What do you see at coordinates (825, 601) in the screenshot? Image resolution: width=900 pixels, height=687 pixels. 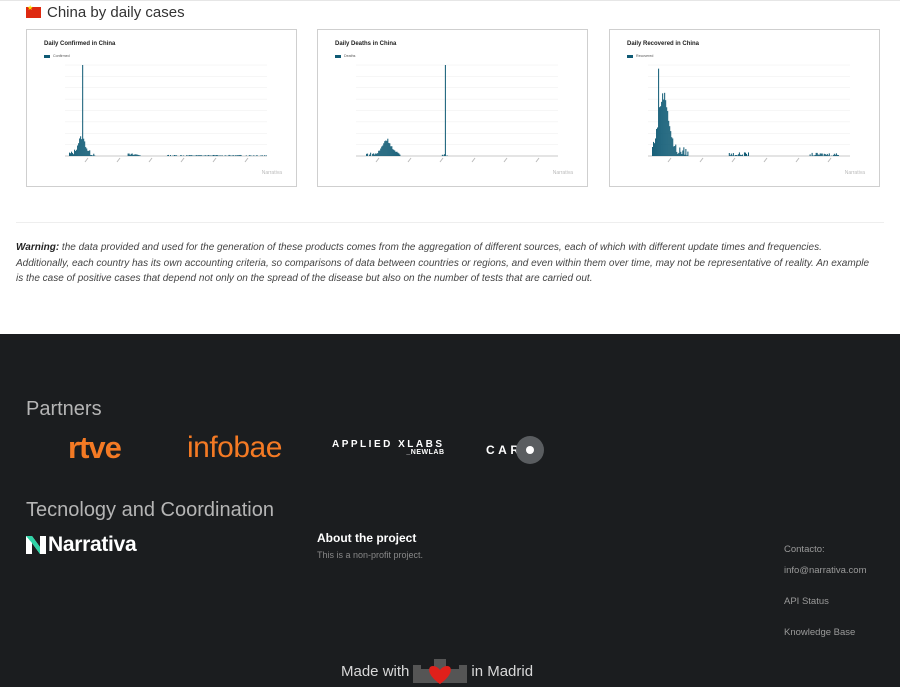 I see `api-status-link: API Status` at bounding box center [825, 601].